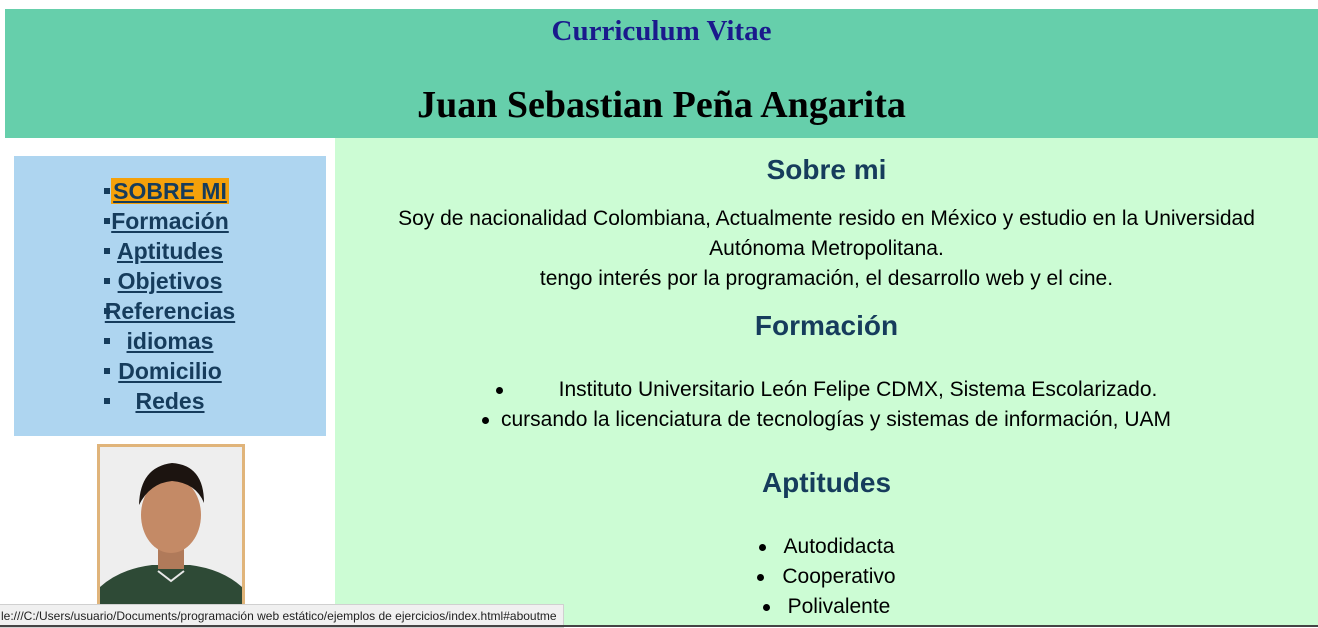 The width and height of the screenshot is (1318, 628). Describe the element at coordinates (826, 325) in the screenshot. I see `section-title-formacion: Formación` at that location.